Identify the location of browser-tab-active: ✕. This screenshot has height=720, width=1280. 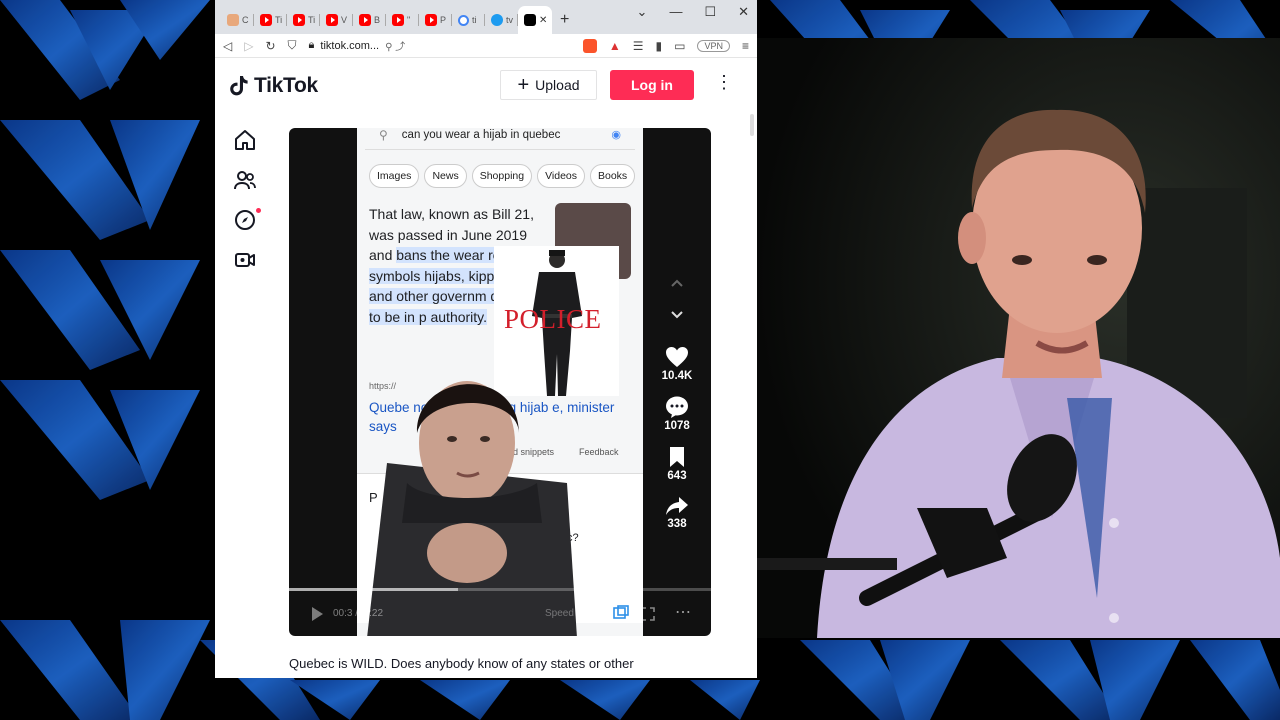
(535, 20).